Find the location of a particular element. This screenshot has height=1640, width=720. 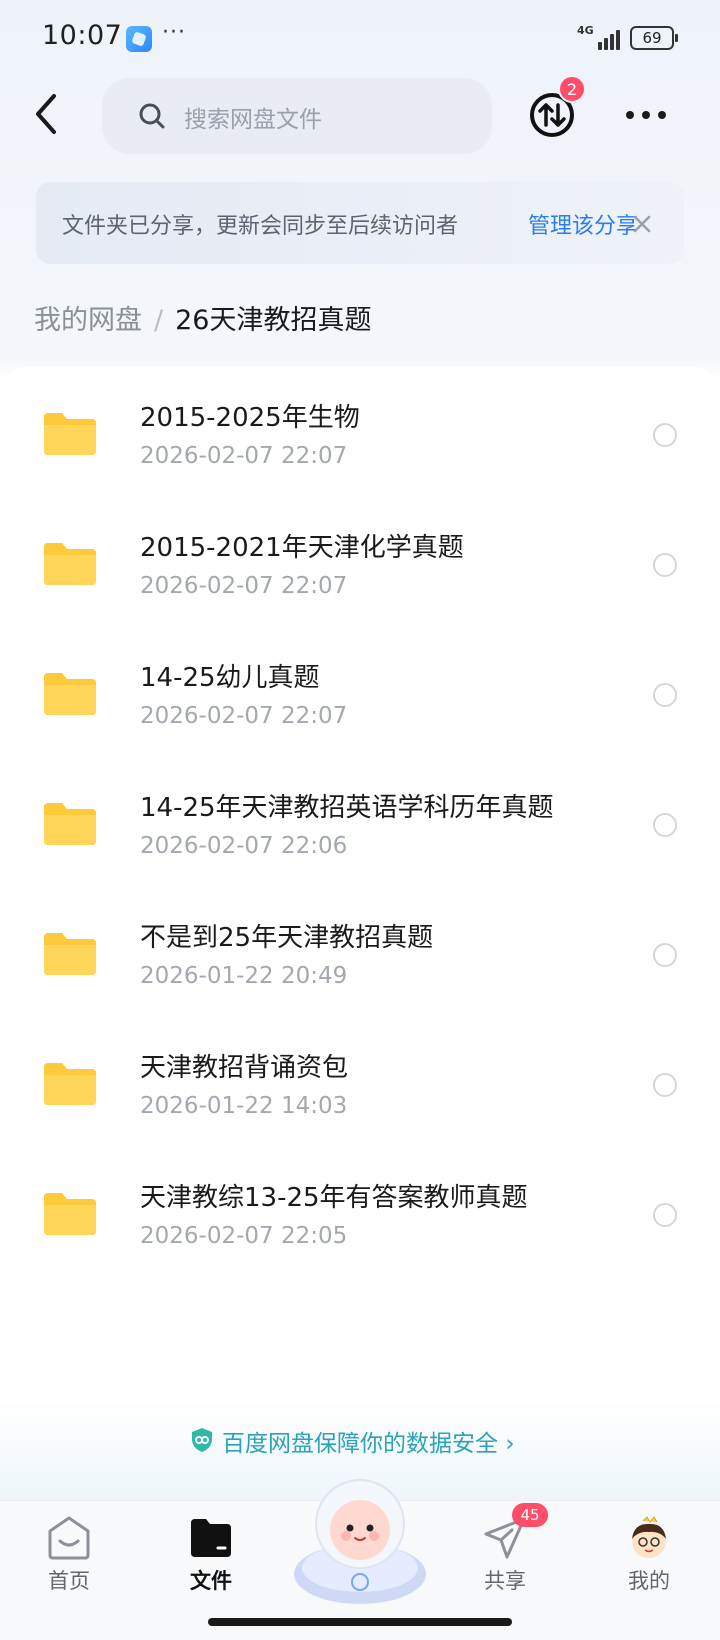

search-placeholder: 搜索网盘文件 is located at coordinates (253, 120).